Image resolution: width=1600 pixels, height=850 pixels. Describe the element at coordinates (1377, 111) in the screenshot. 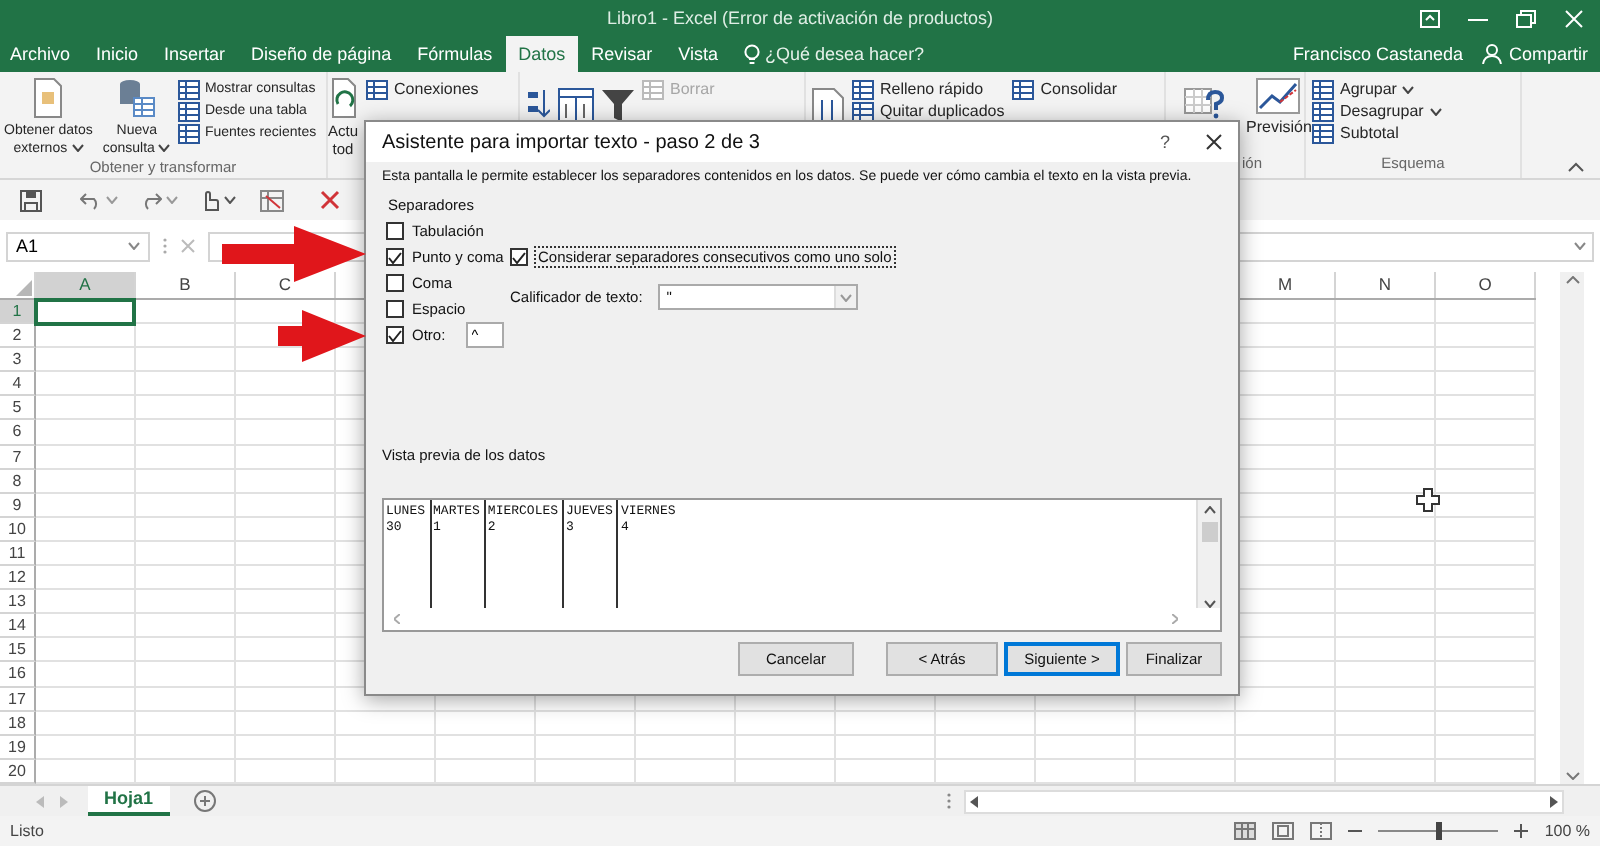

I see `ribbon-button: Desagrupar` at that location.